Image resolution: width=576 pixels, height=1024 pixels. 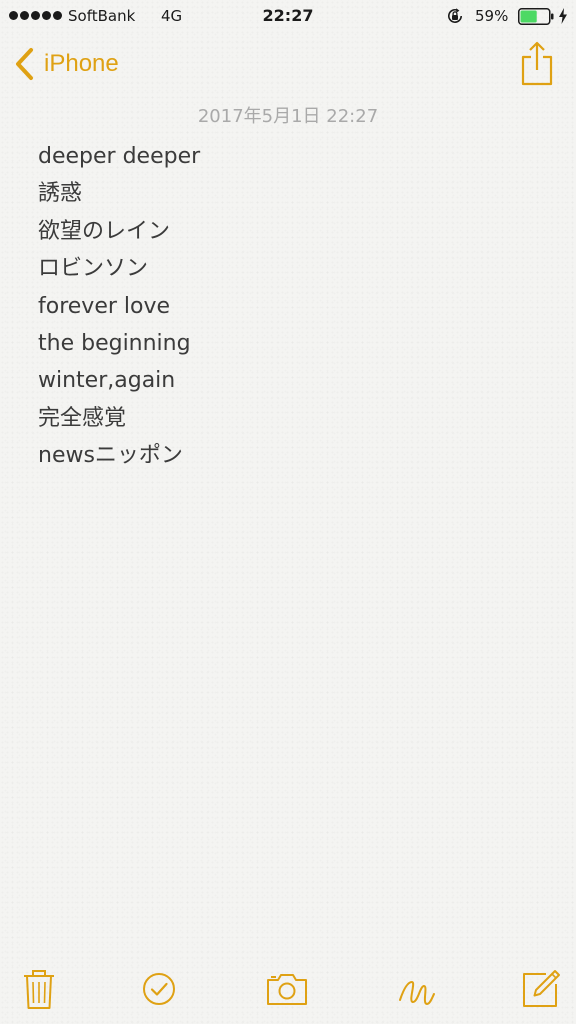 I want to click on sketch-button, so click(x=417, y=989).